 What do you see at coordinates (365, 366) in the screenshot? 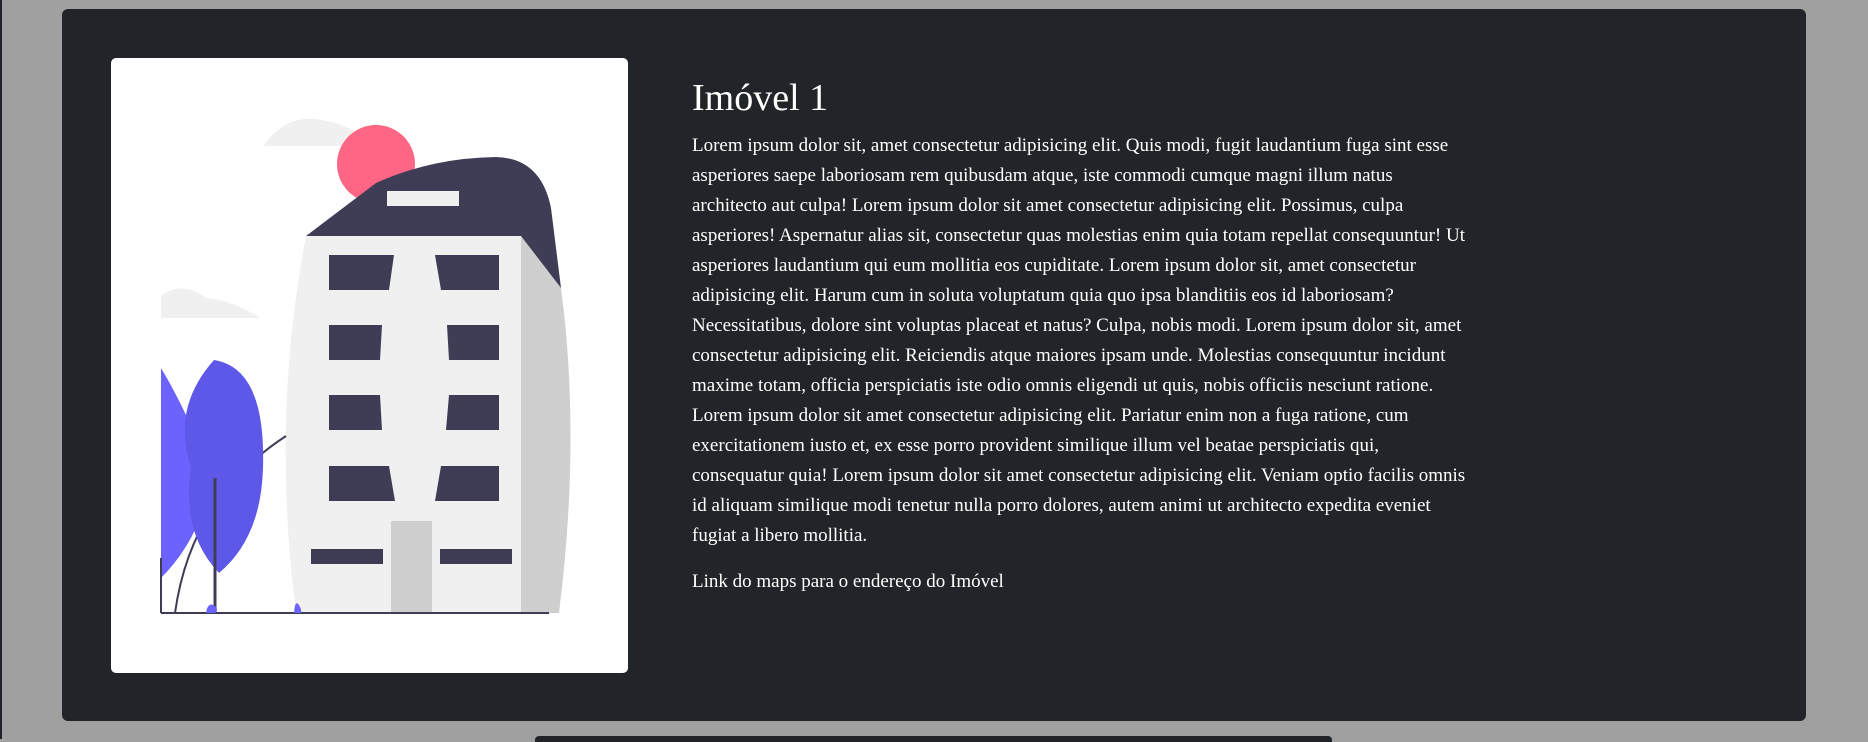
I see `building-illustration` at bounding box center [365, 366].